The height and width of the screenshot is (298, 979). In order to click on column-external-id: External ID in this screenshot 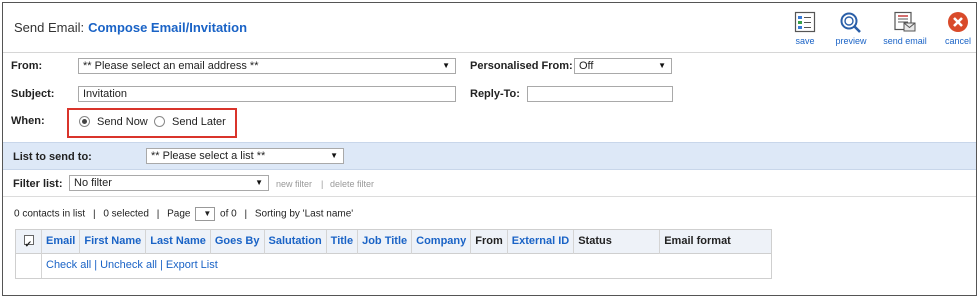, I will do `click(541, 242)`.